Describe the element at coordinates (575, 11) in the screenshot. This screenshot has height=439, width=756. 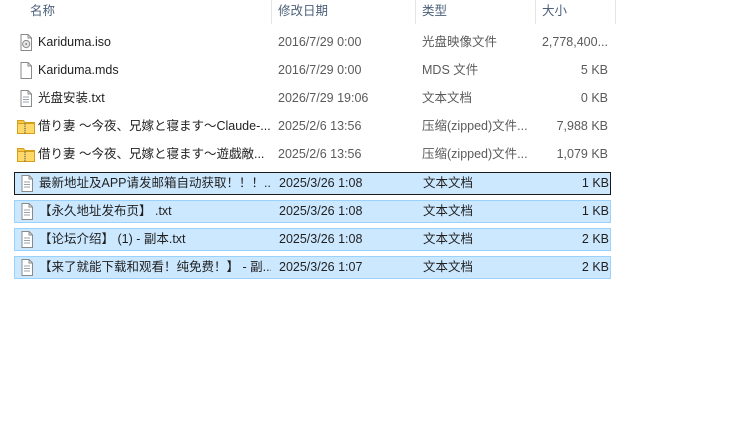
I see `column-header-size: 大小` at that location.